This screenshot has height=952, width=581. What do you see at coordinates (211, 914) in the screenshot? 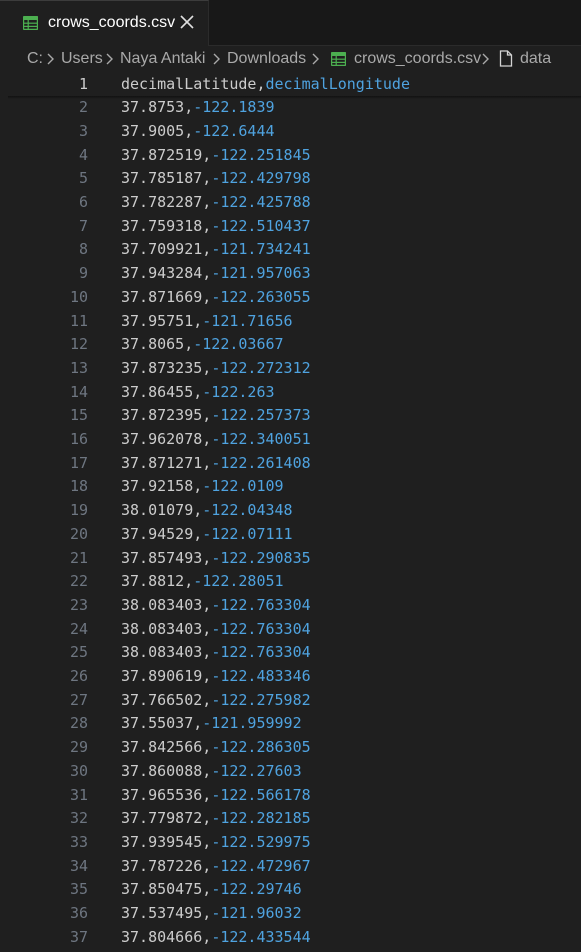
I see `line-content: 37.537495,-121.96032` at bounding box center [211, 914].